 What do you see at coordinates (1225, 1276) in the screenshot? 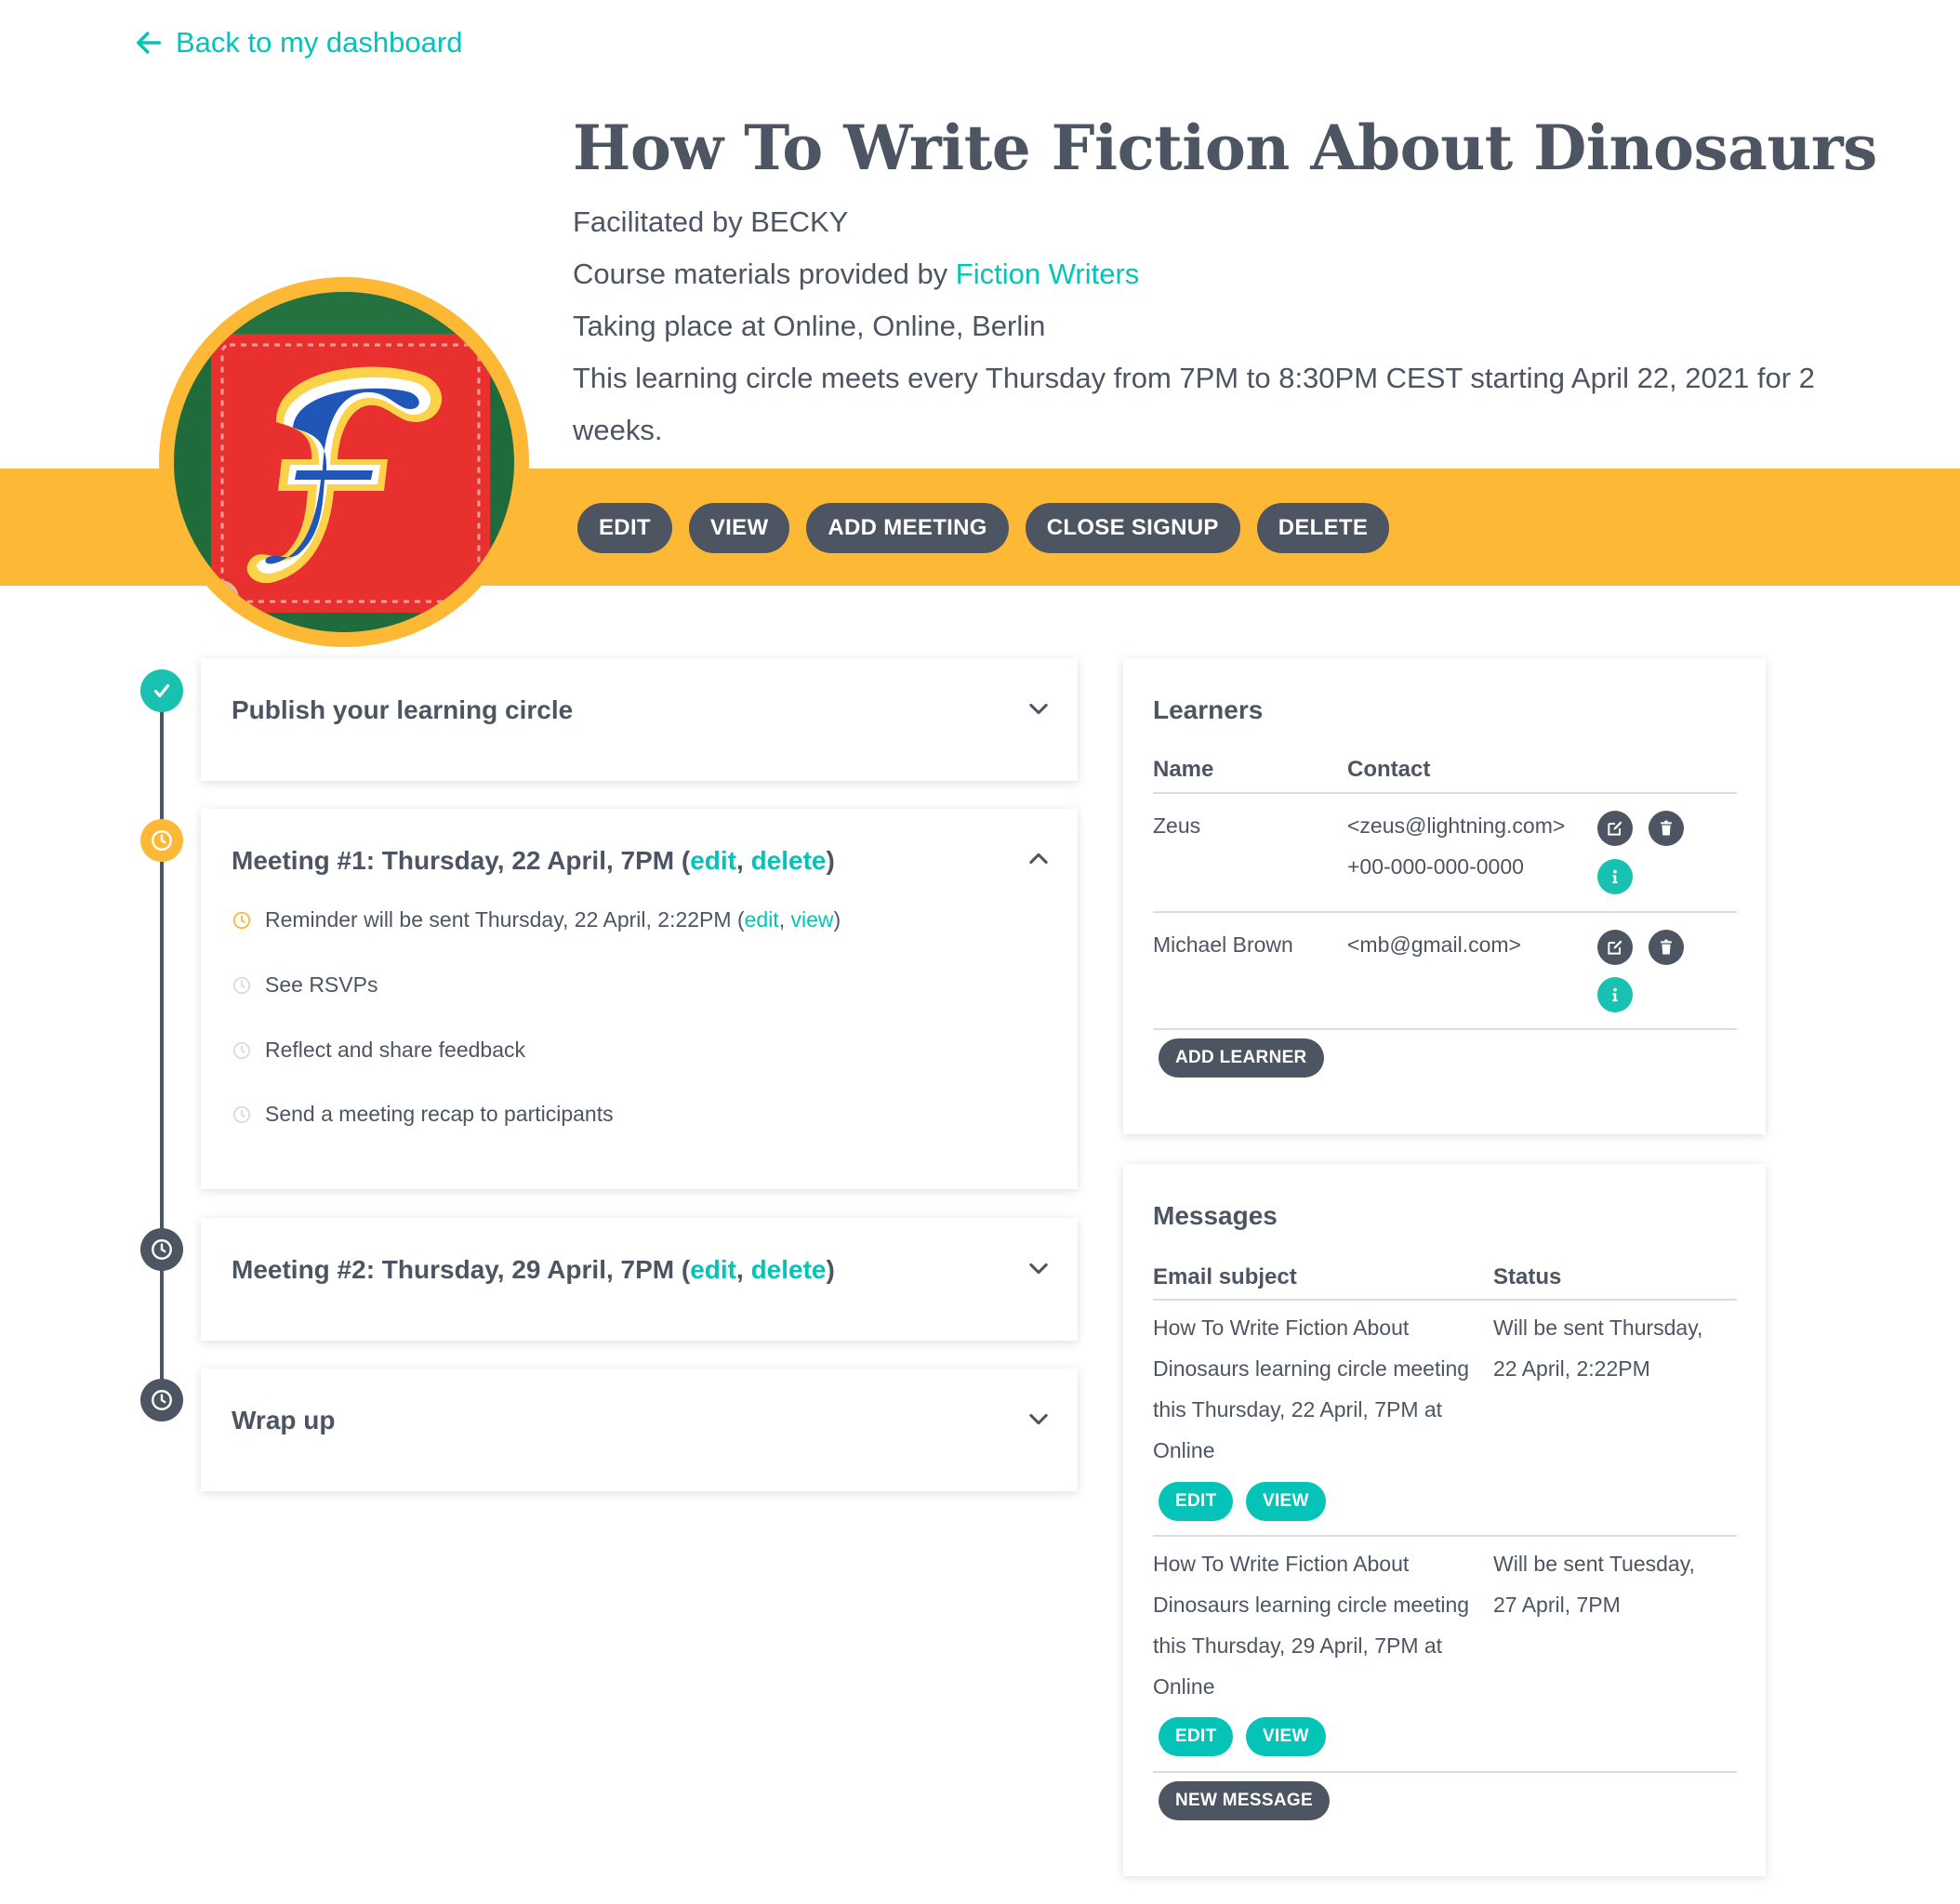
I see `messages-col-subject: Email subject` at bounding box center [1225, 1276].